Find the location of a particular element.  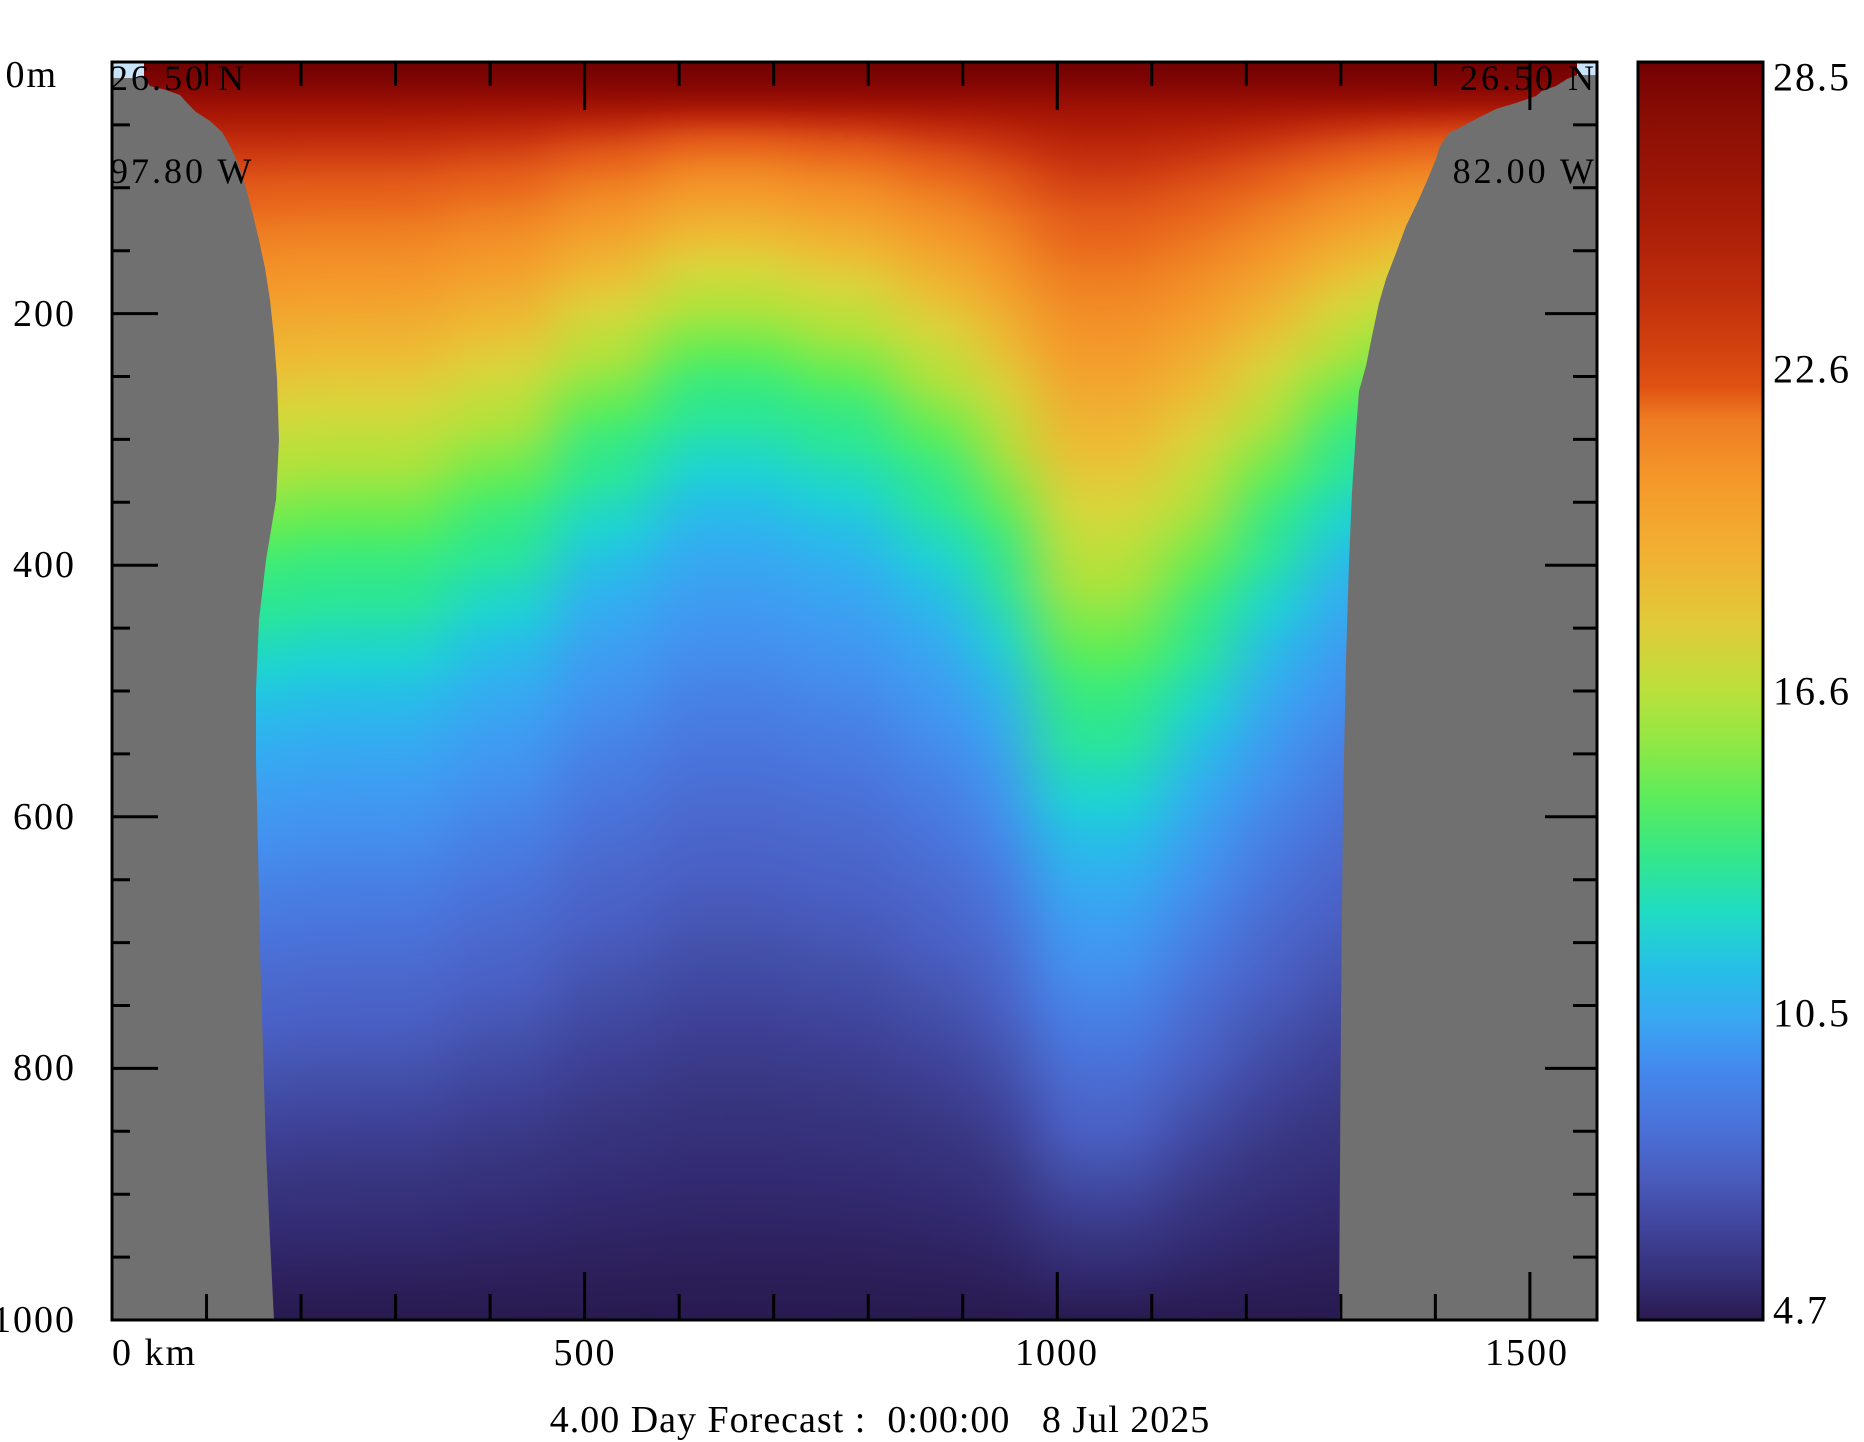

depth-label-1000: 1000 is located at coordinates (38, 1320).